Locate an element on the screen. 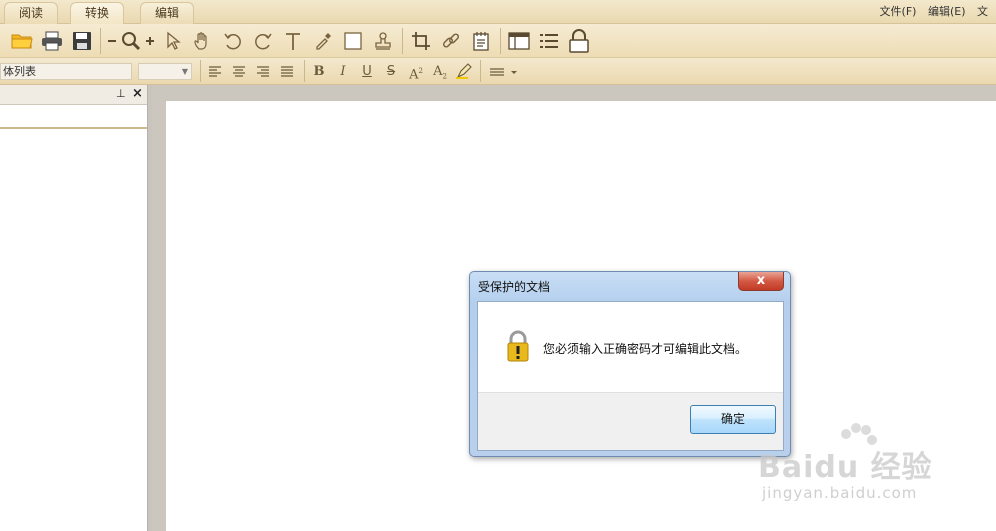 The height and width of the screenshot is (531, 996). close-icon: x is located at coordinates (761, 280).